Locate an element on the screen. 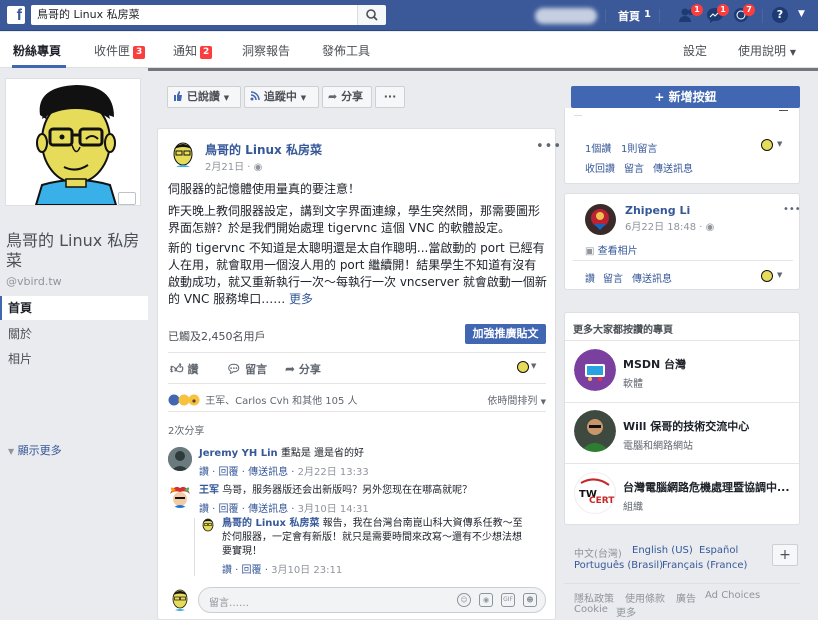 This screenshot has height=620, width=818. footer-cookies: Cookie is located at coordinates (591, 609).